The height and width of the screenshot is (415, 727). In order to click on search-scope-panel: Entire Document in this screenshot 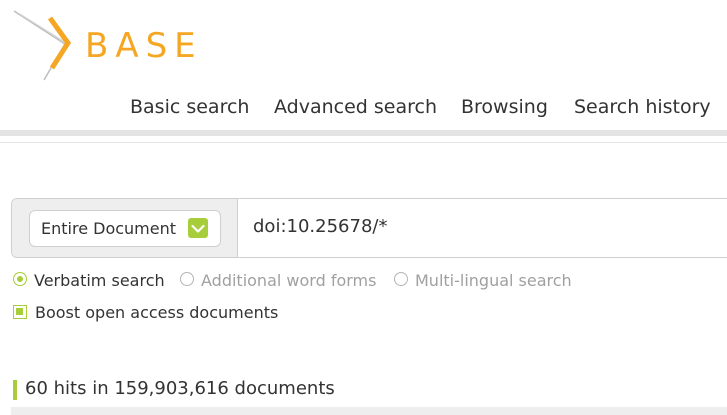, I will do `click(125, 228)`.